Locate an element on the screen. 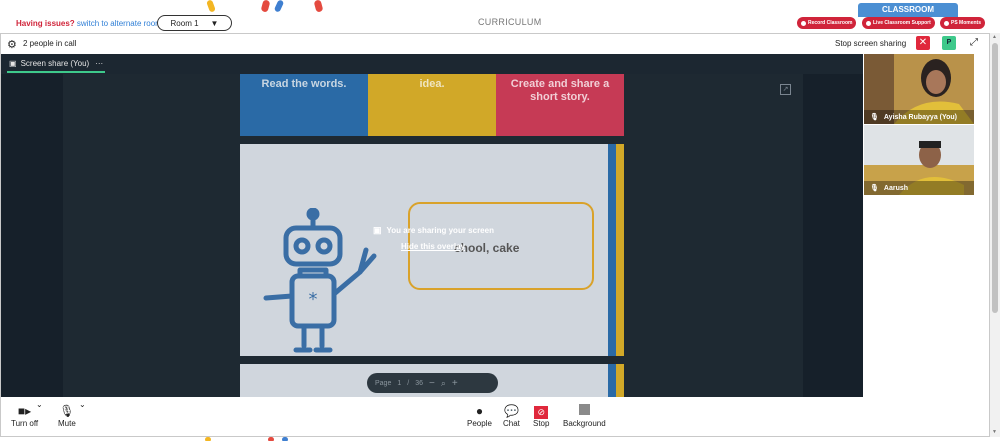  page-scrollbar: ▲ ▼ is located at coordinates (995, 235).